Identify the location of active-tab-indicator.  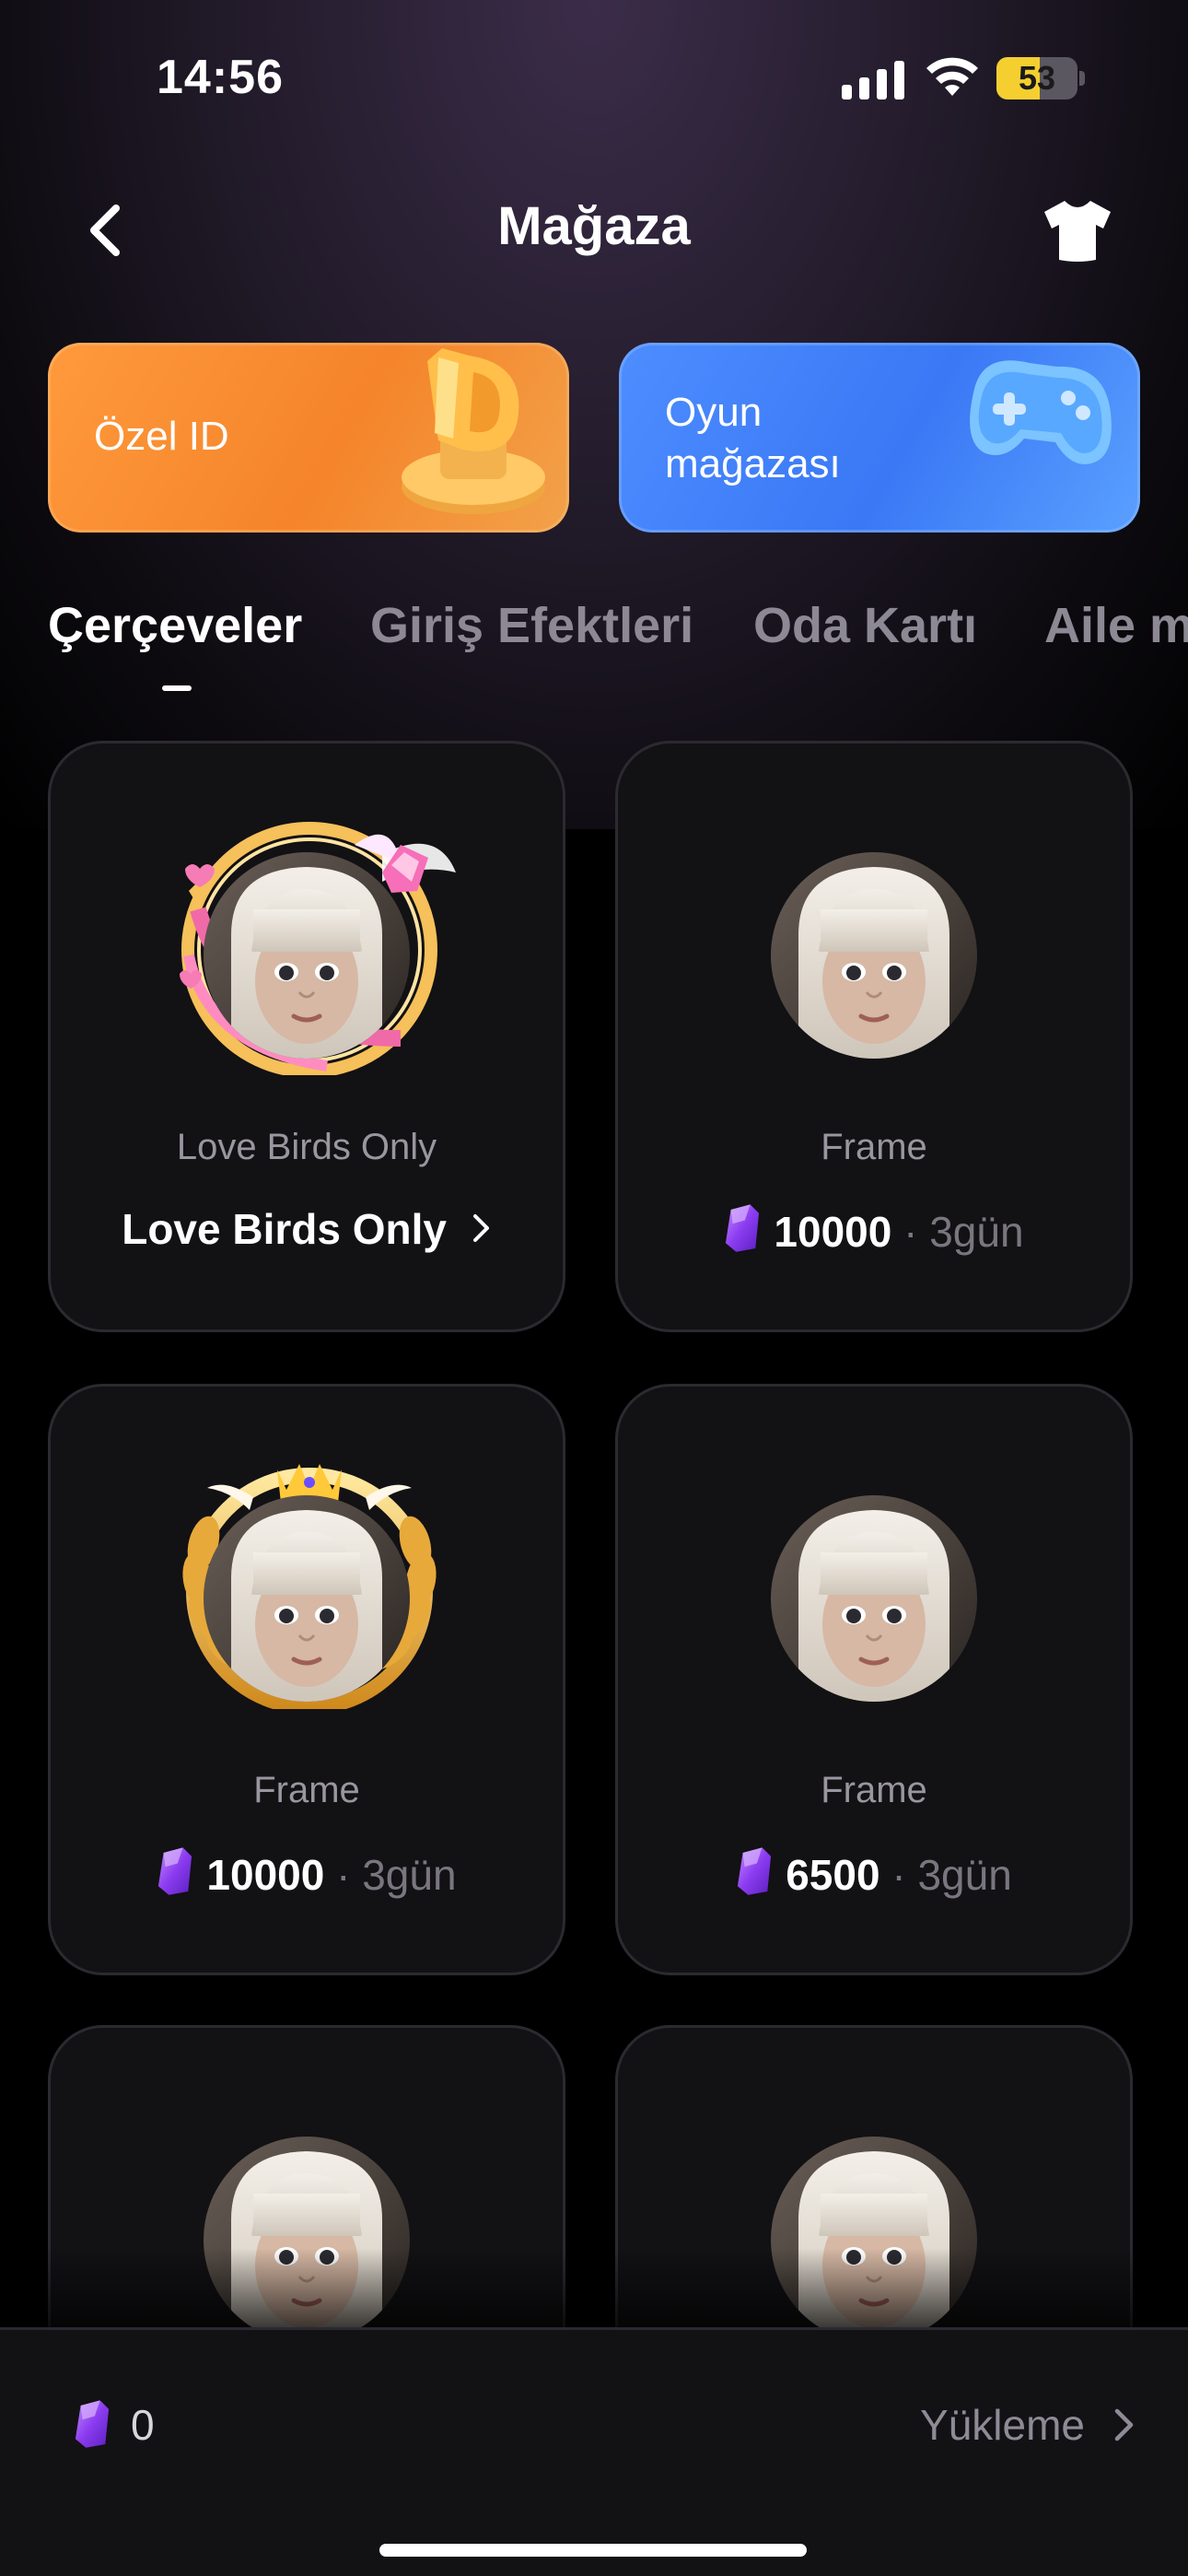
(177, 688).